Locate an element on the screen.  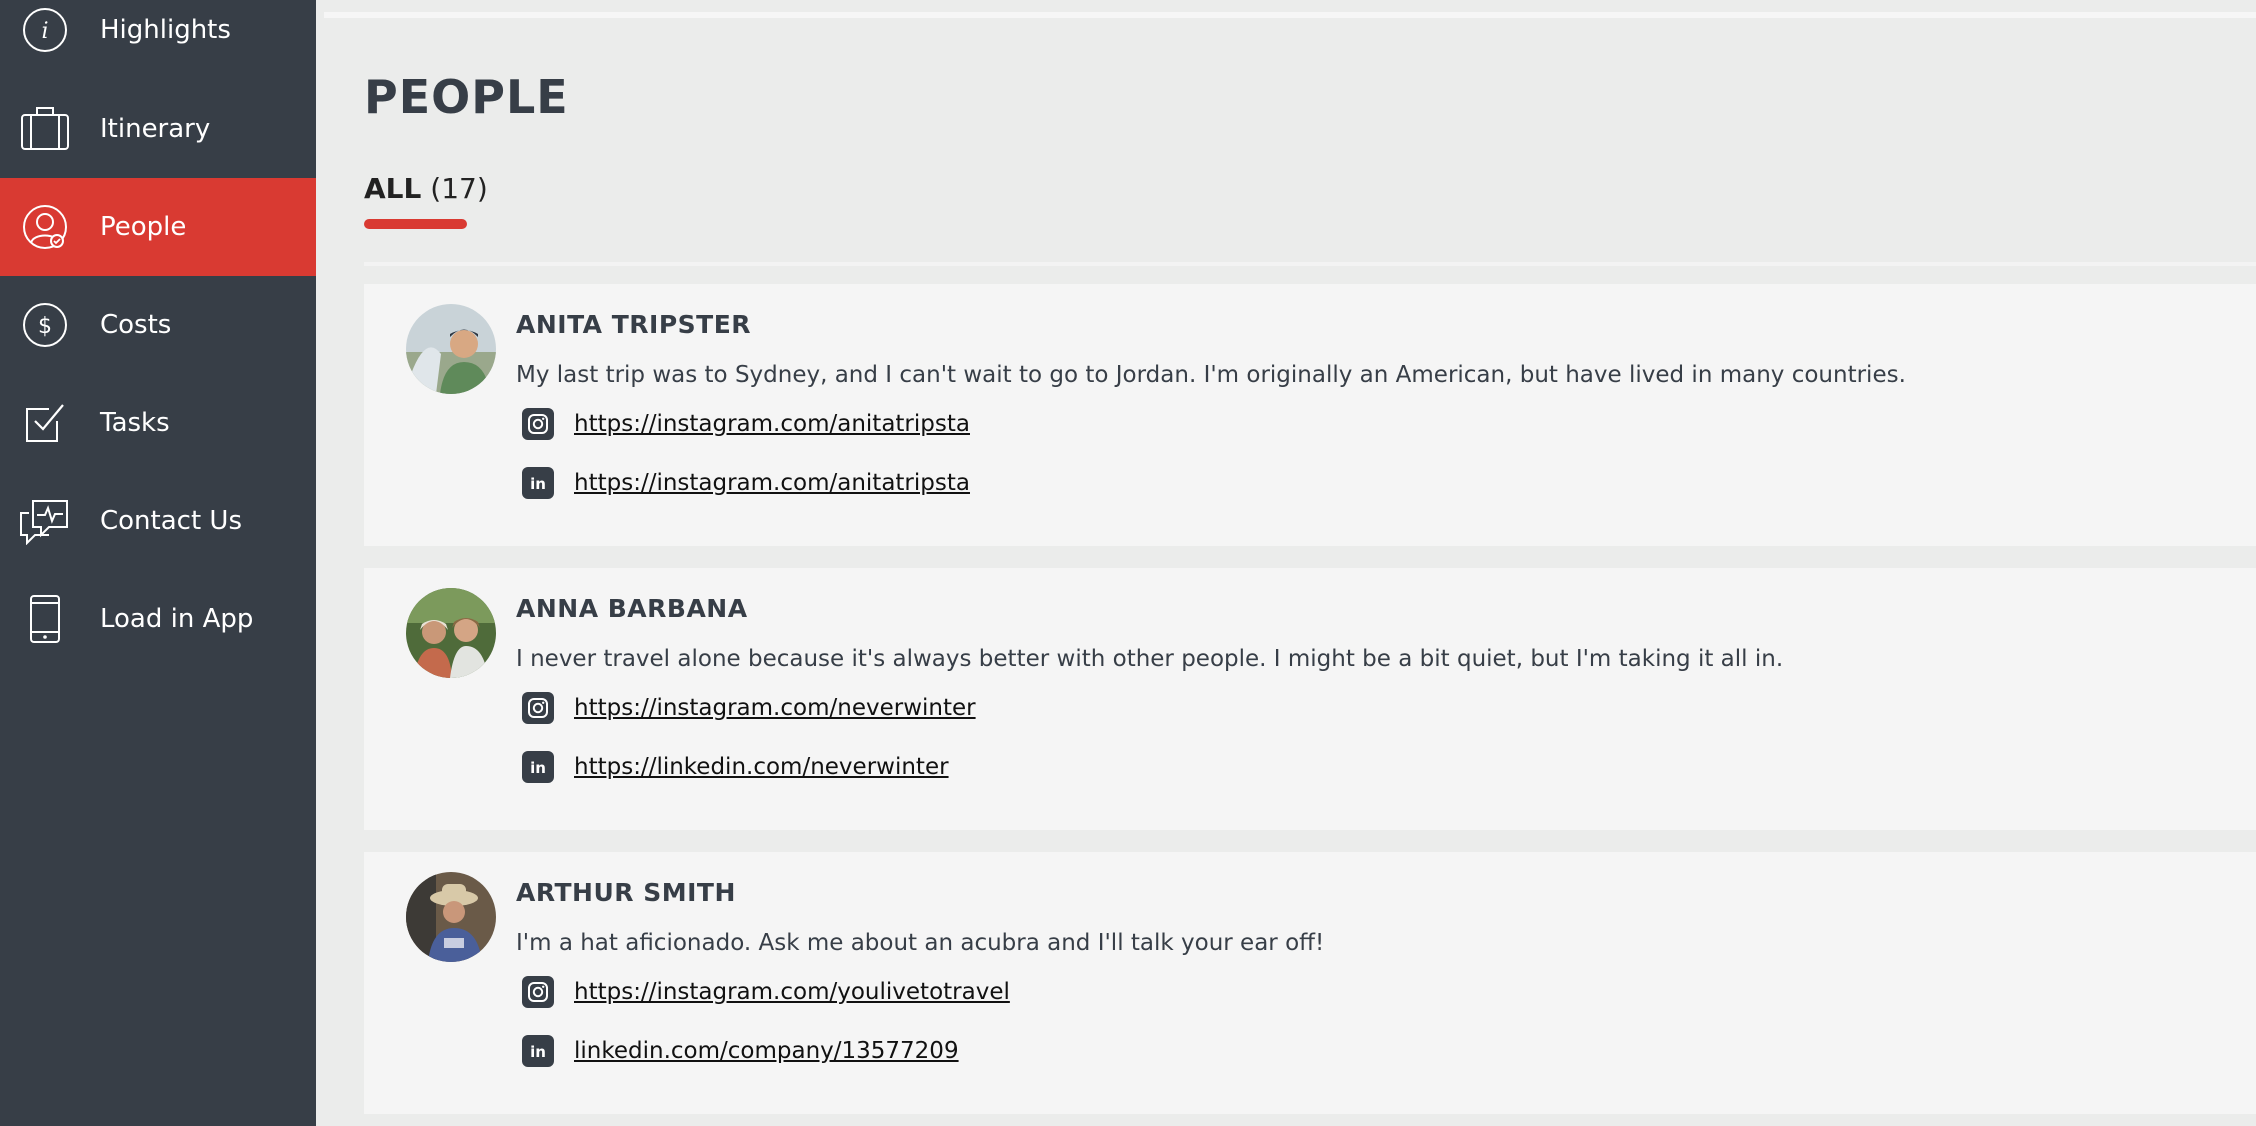
top-strip is located at coordinates (1290, 6).